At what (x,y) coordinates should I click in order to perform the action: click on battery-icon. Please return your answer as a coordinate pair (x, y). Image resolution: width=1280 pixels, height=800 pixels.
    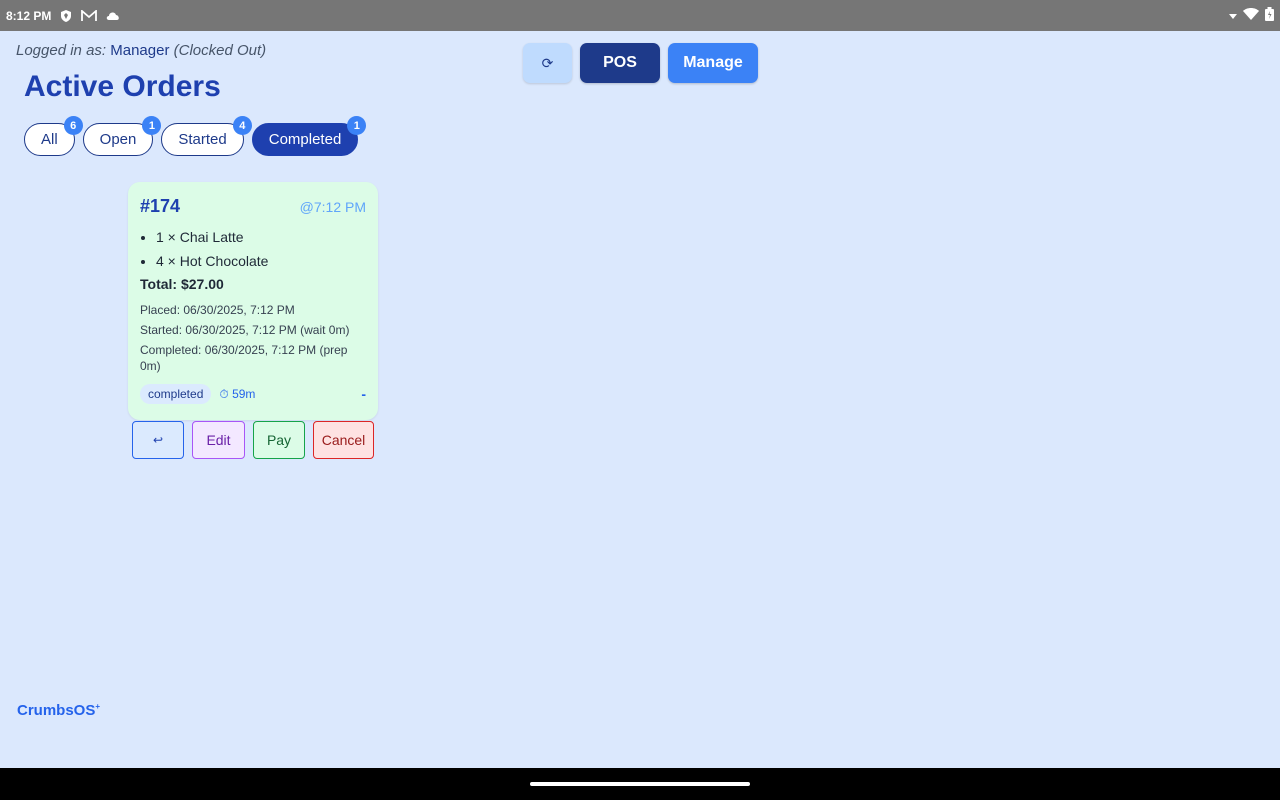
    Looking at the image, I should click on (1269, 15).